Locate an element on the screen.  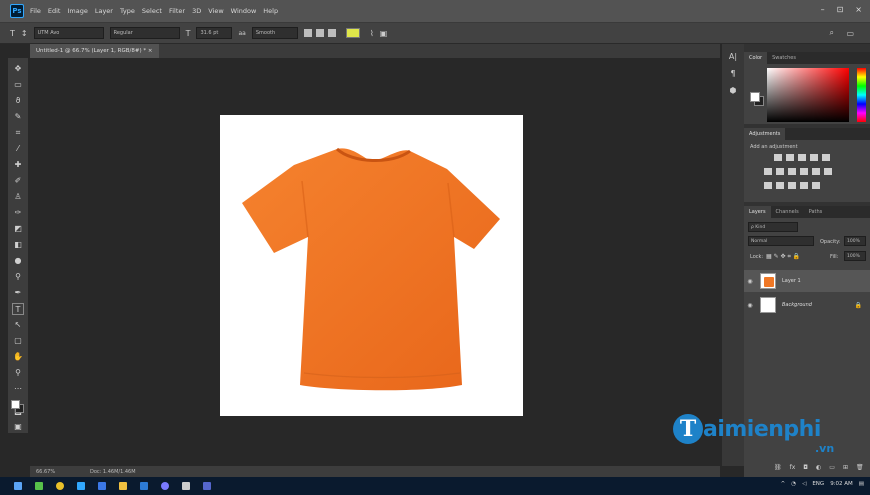
network-icon: ◔ is located at coordinates (793, 484).